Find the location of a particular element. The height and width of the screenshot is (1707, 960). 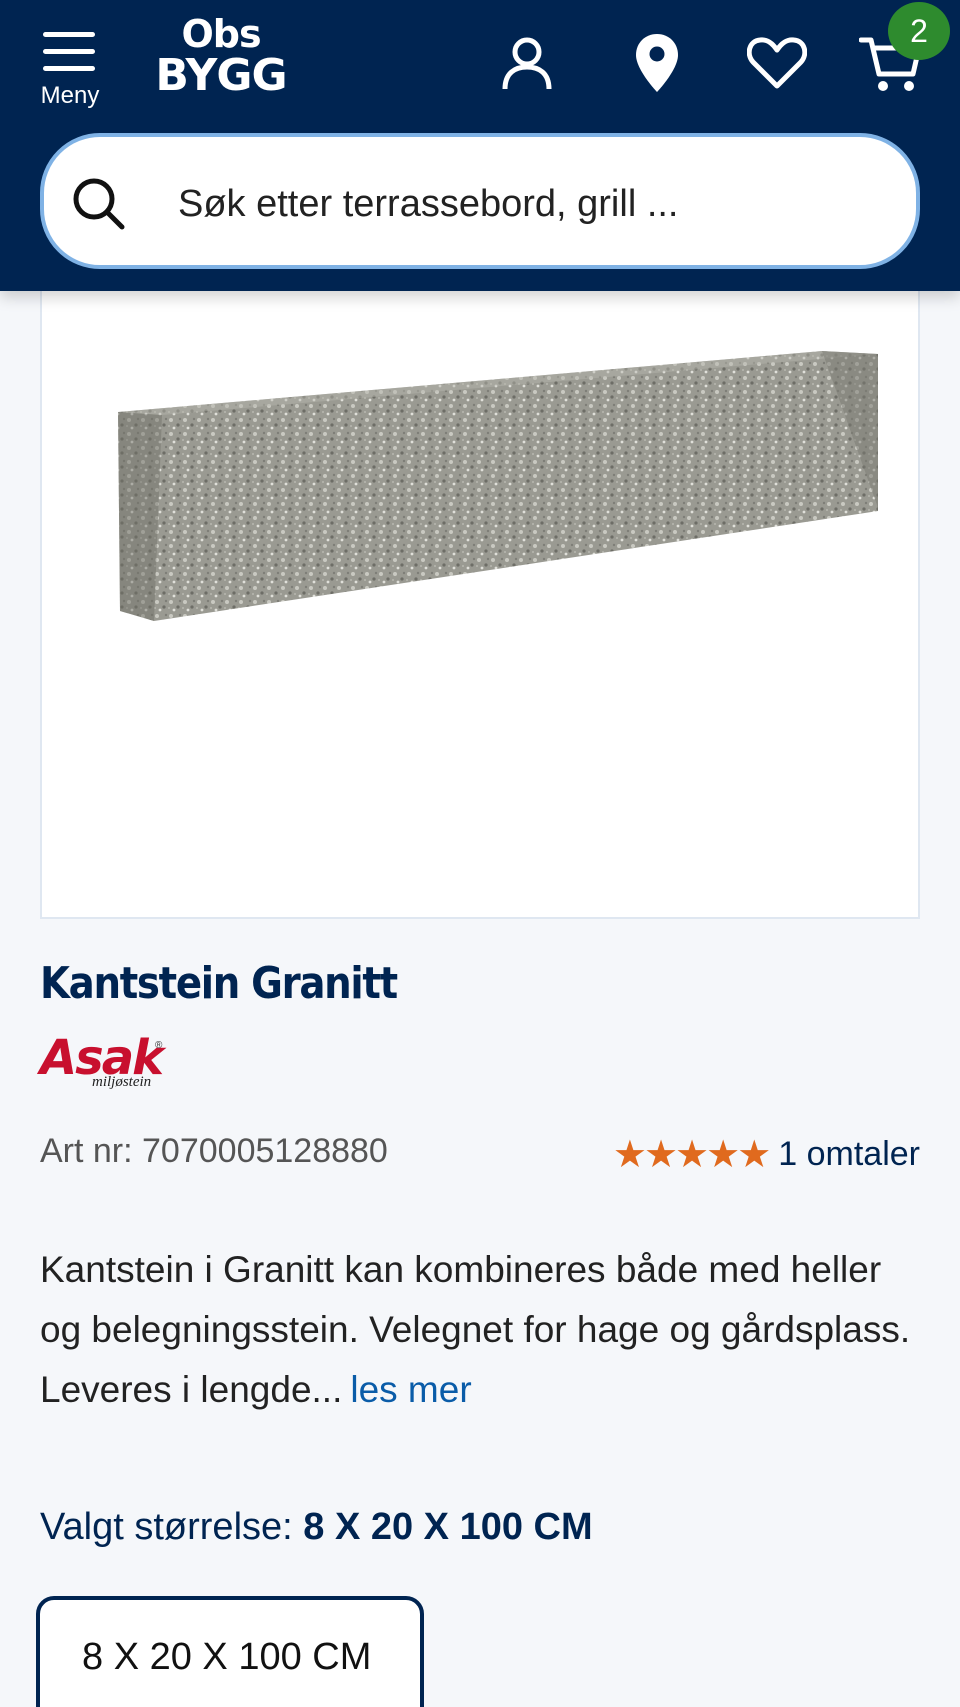

search-icon is located at coordinates (99, 204).